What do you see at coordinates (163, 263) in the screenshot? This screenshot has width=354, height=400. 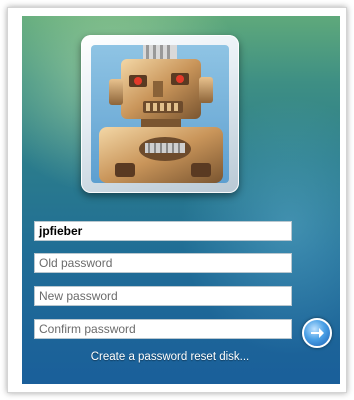 I see `old-password-input: Old password` at bounding box center [163, 263].